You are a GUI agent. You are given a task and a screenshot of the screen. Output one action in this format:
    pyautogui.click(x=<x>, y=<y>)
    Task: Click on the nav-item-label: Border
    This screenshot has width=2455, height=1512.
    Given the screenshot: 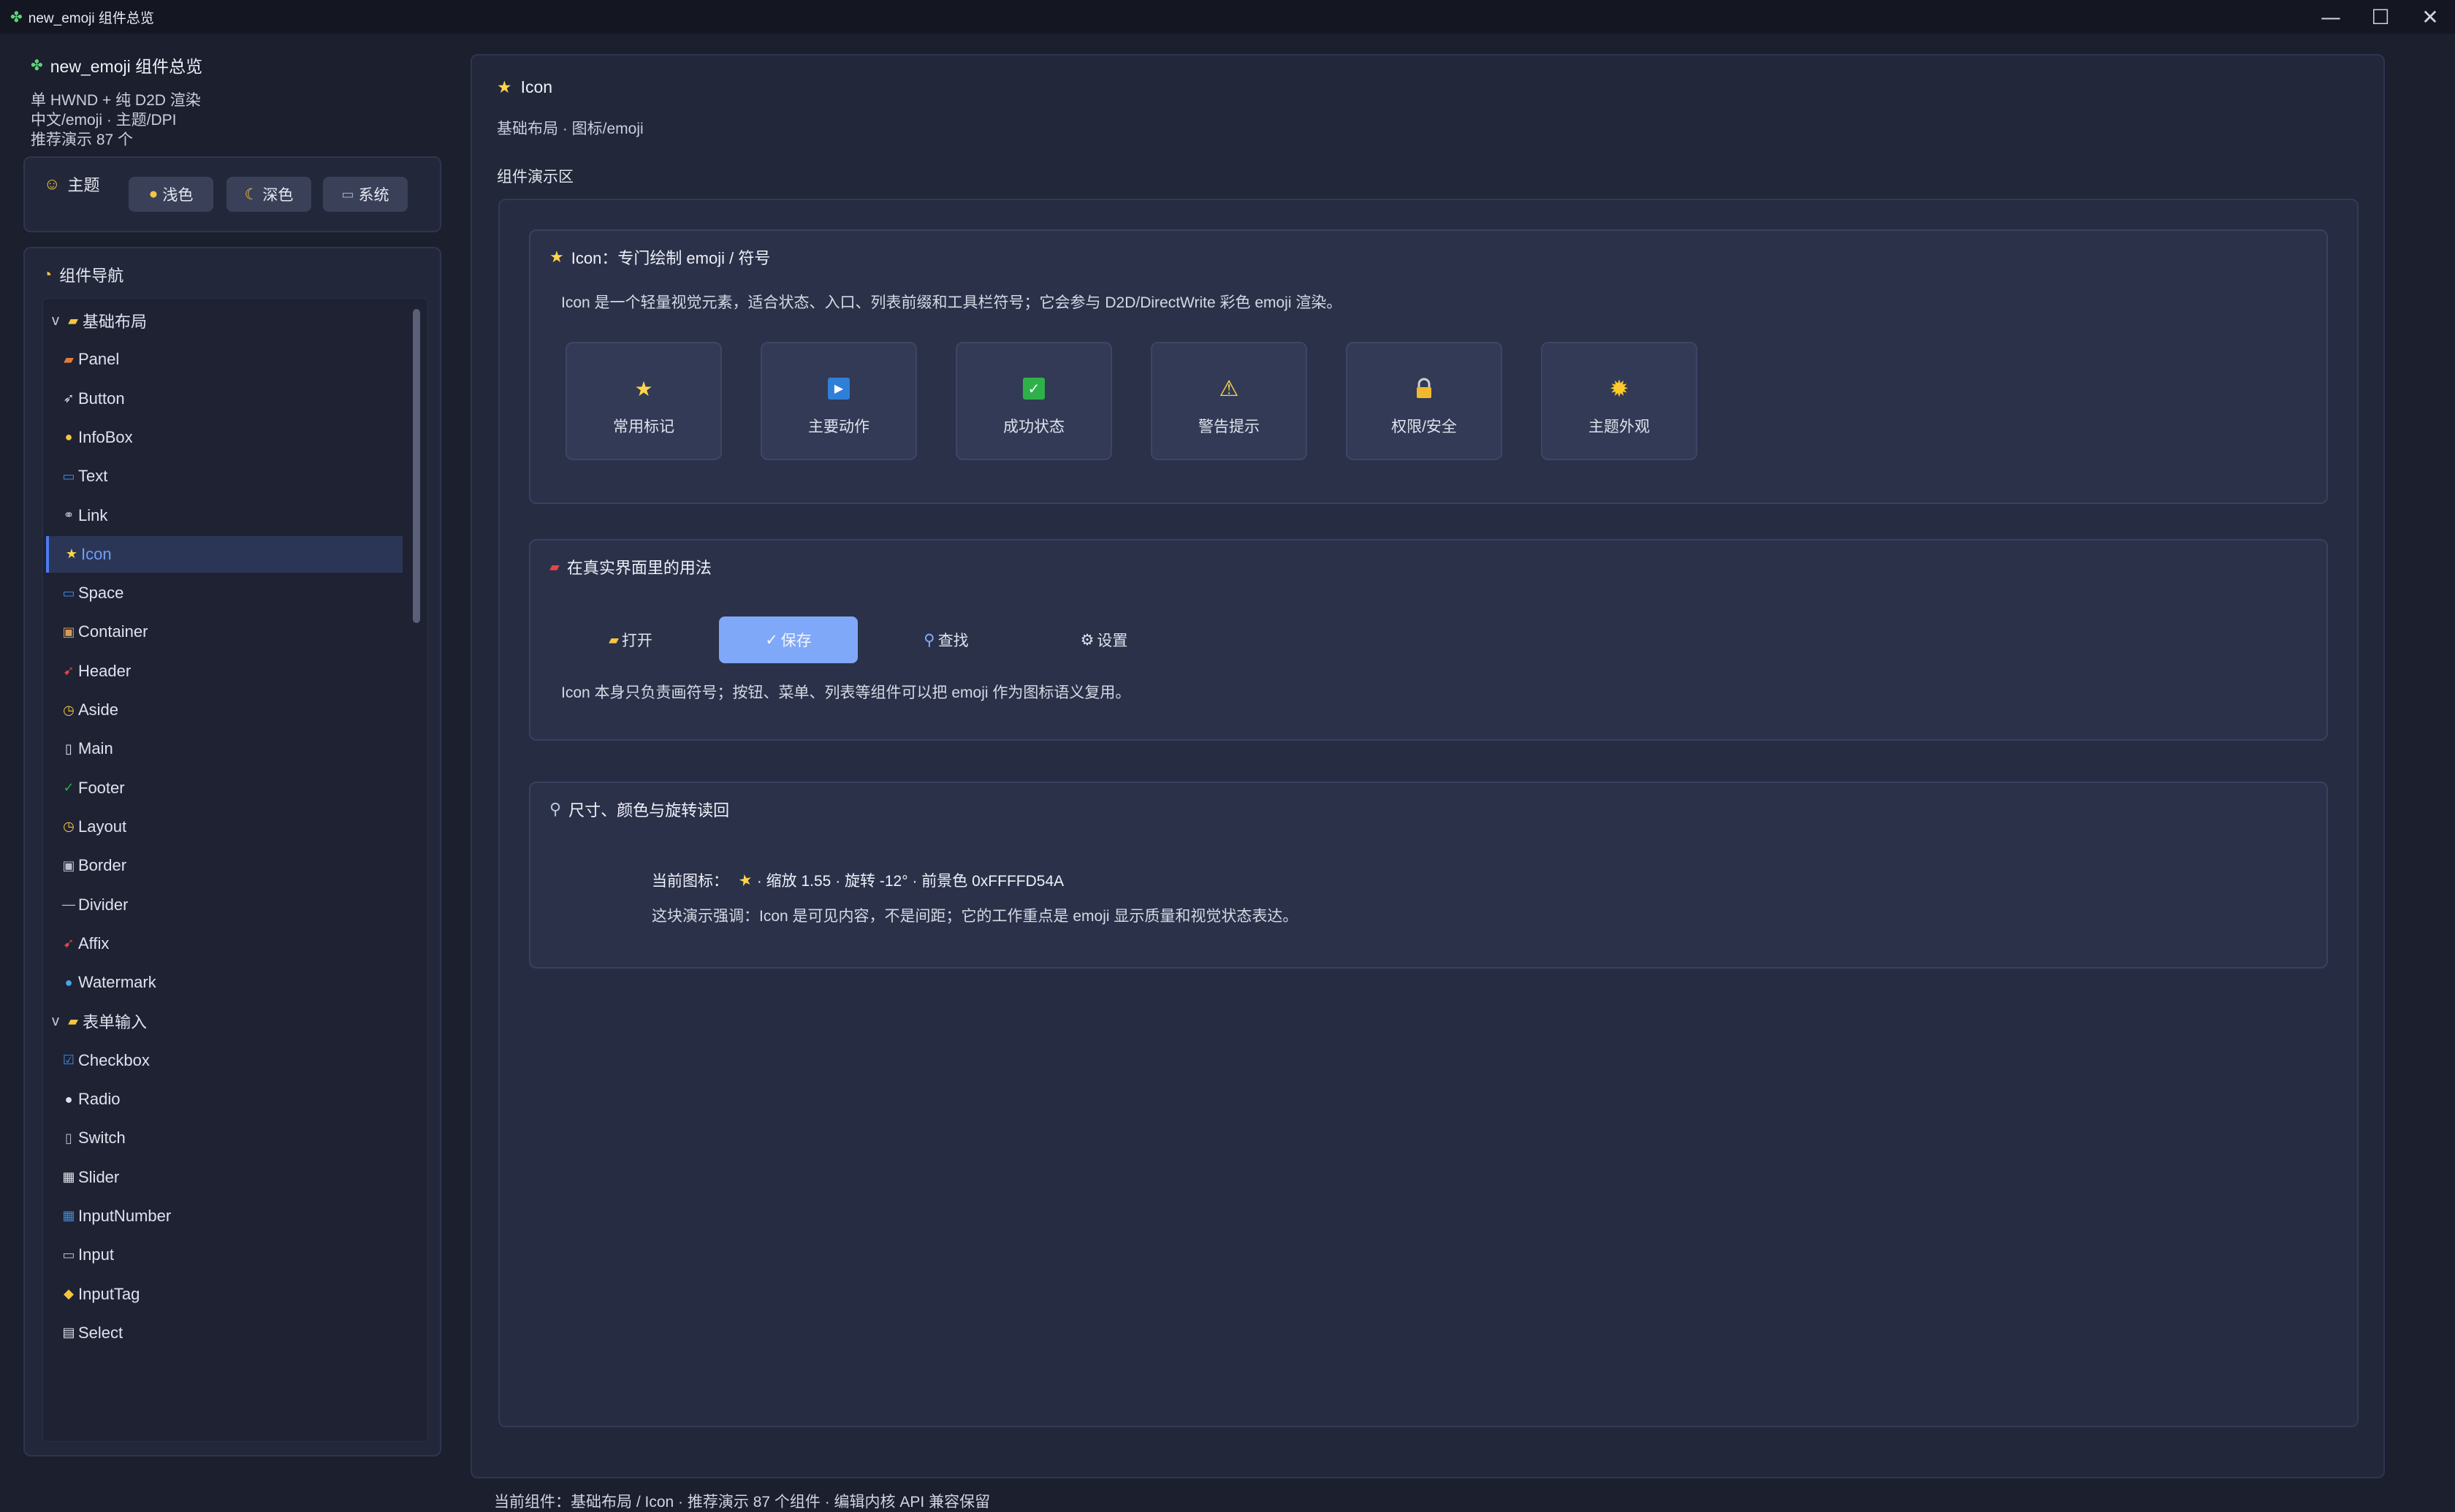 What is the action you would take?
    pyautogui.click(x=102, y=865)
    